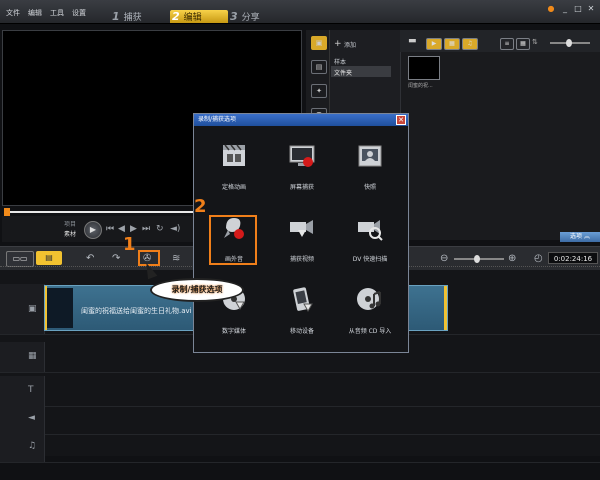 The height and width of the screenshot is (480, 600). What do you see at coordinates (129, 244) in the screenshot?
I see `annotation-step-1: 1` at bounding box center [129, 244].